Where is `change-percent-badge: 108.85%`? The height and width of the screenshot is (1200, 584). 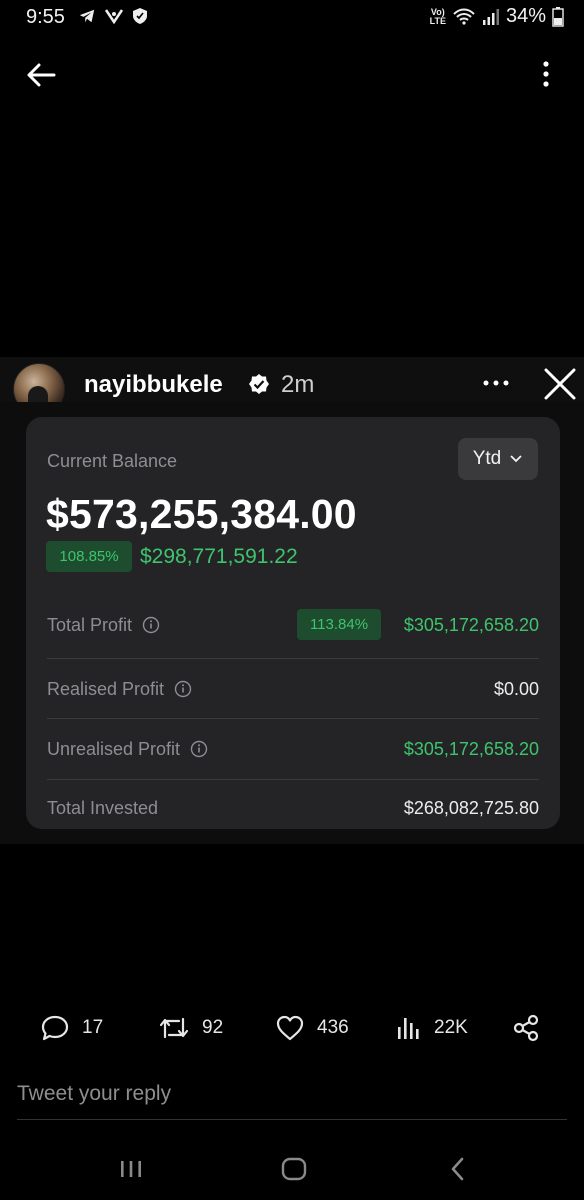
change-percent-badge: 108.85% is located at coordinates (89, 556).